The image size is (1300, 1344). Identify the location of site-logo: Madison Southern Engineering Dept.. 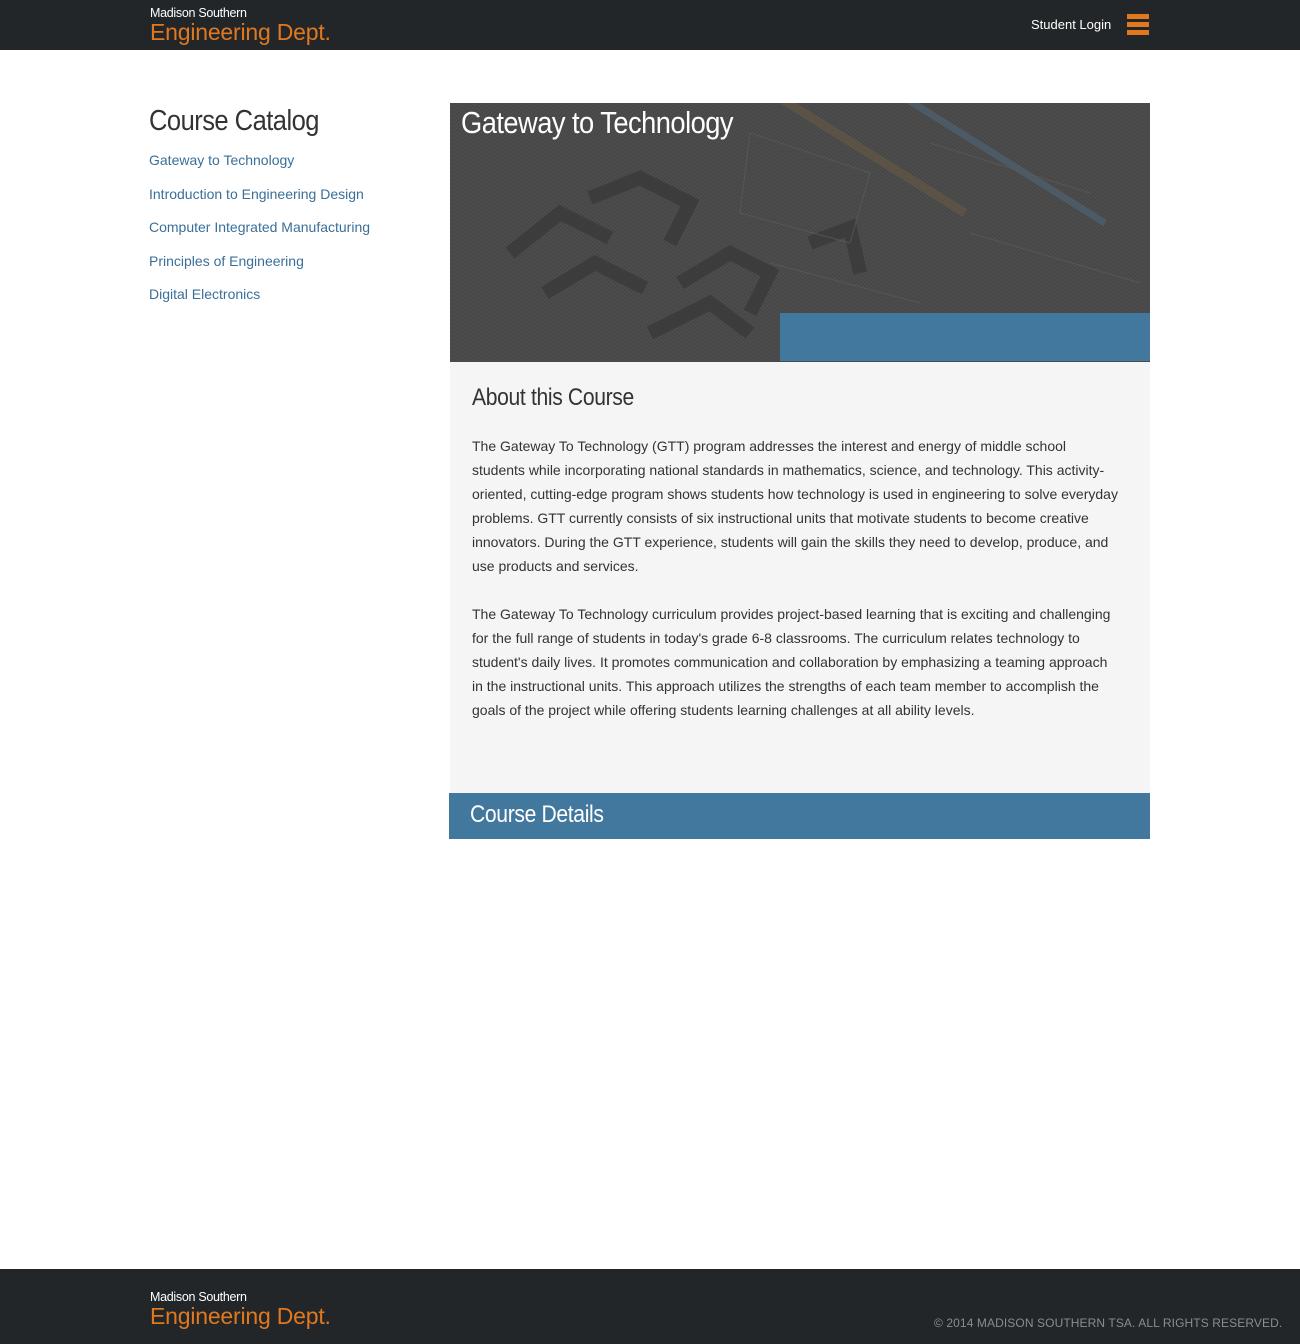
(240, 25).